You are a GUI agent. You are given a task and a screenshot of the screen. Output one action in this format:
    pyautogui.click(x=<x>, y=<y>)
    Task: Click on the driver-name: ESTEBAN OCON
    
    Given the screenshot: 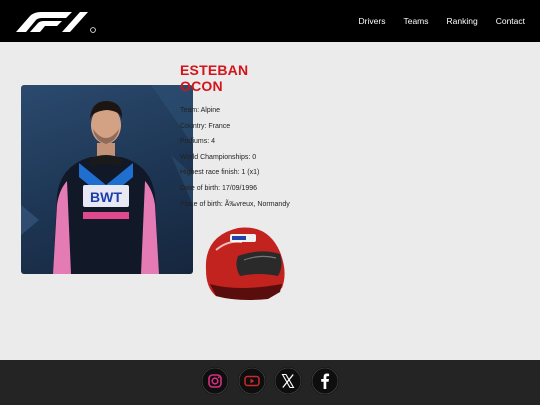 What is the action you would take?
    pyautogui.click(x=220, y=78)
    